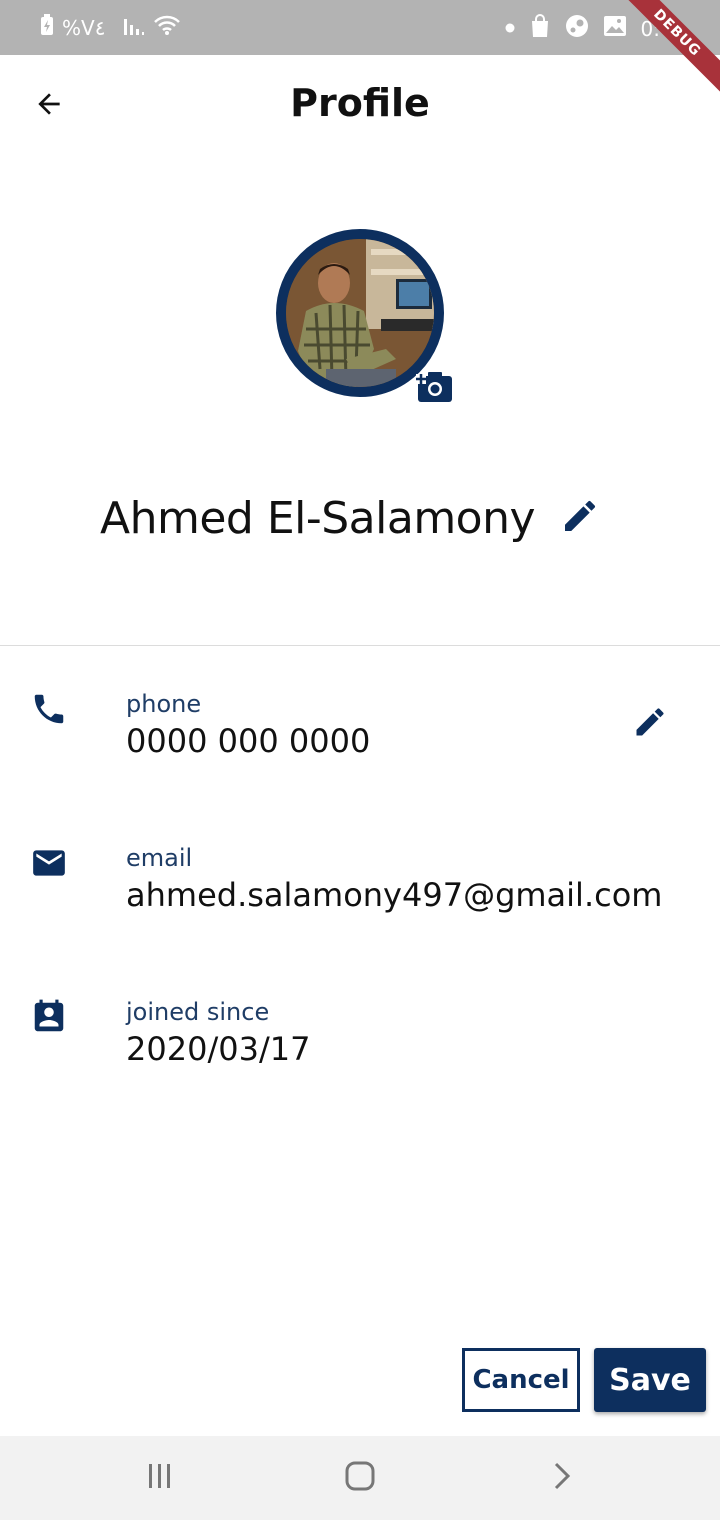 The image size is (720, 1520). Describe the element at coordinates (49, 1017) in the screenshot. I see `contact-calendar-icon` at that location.